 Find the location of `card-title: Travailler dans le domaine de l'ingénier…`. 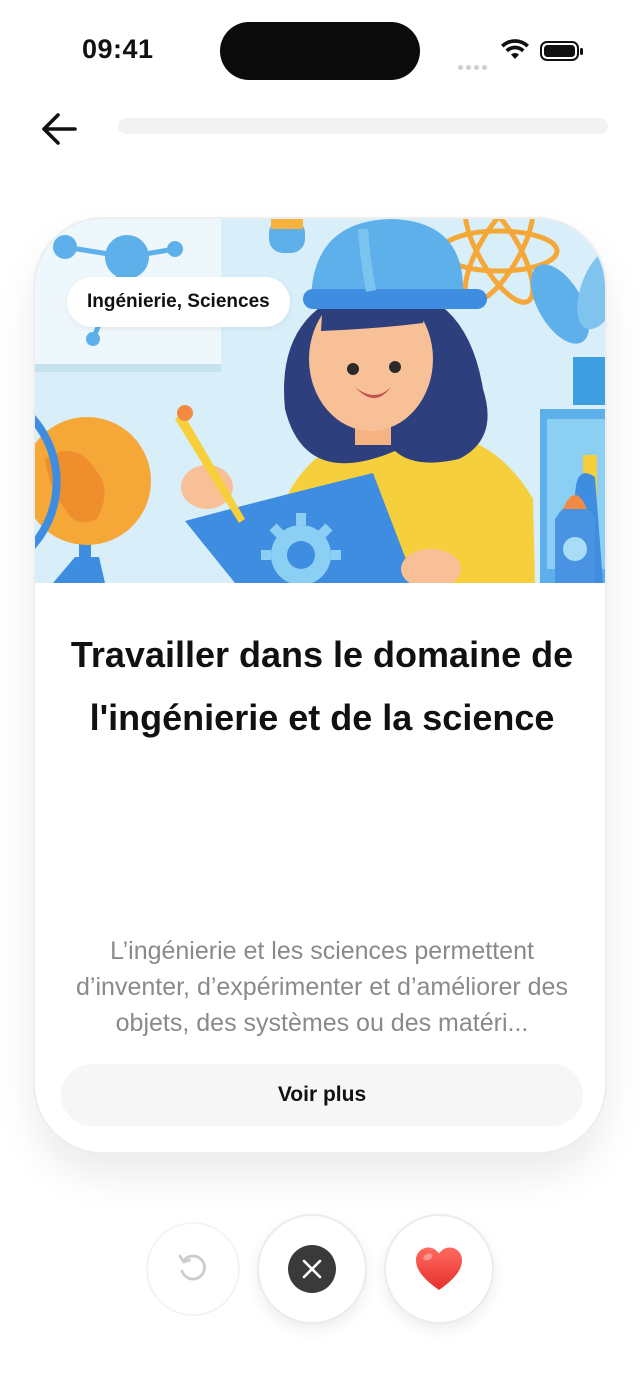

card-title: Travailler dans le domaine de l'ingénier… is located at coordinates (322, 686).